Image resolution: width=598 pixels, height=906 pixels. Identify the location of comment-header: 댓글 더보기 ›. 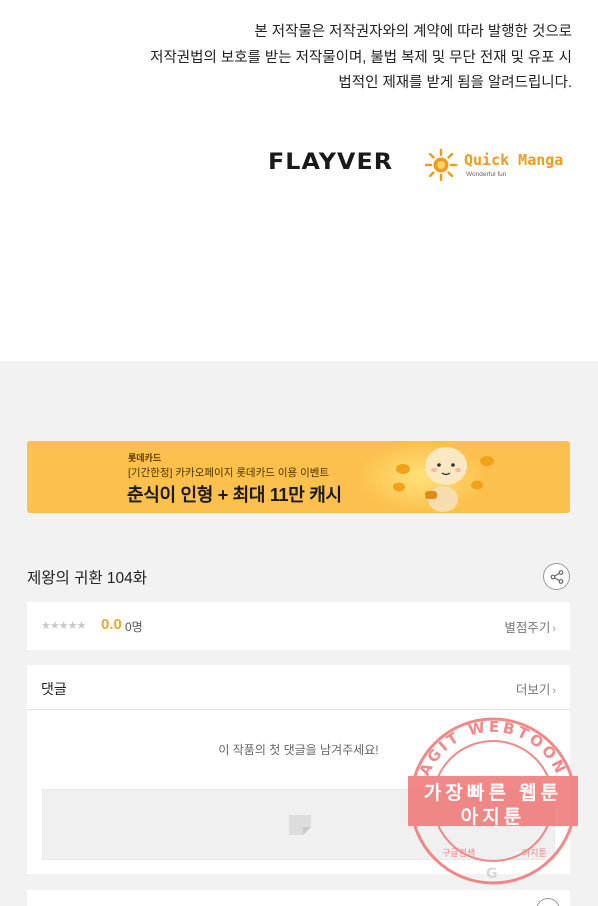
(298, 687).